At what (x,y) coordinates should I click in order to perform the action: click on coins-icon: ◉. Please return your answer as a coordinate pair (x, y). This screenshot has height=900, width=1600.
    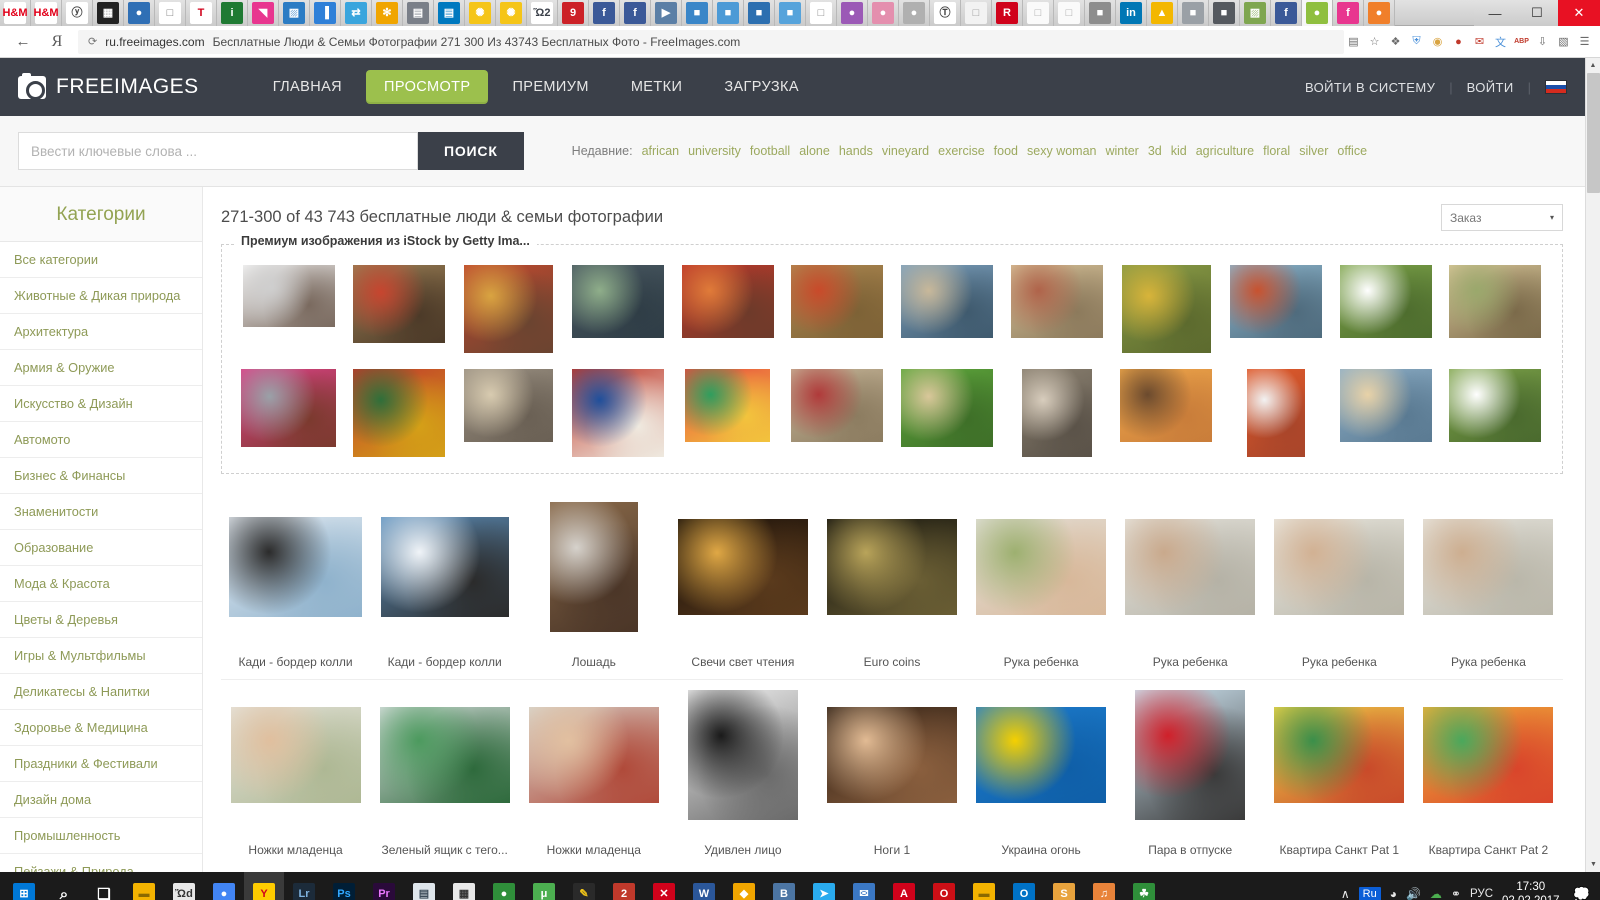
    Looking at the image, I should click on (1437, 42).